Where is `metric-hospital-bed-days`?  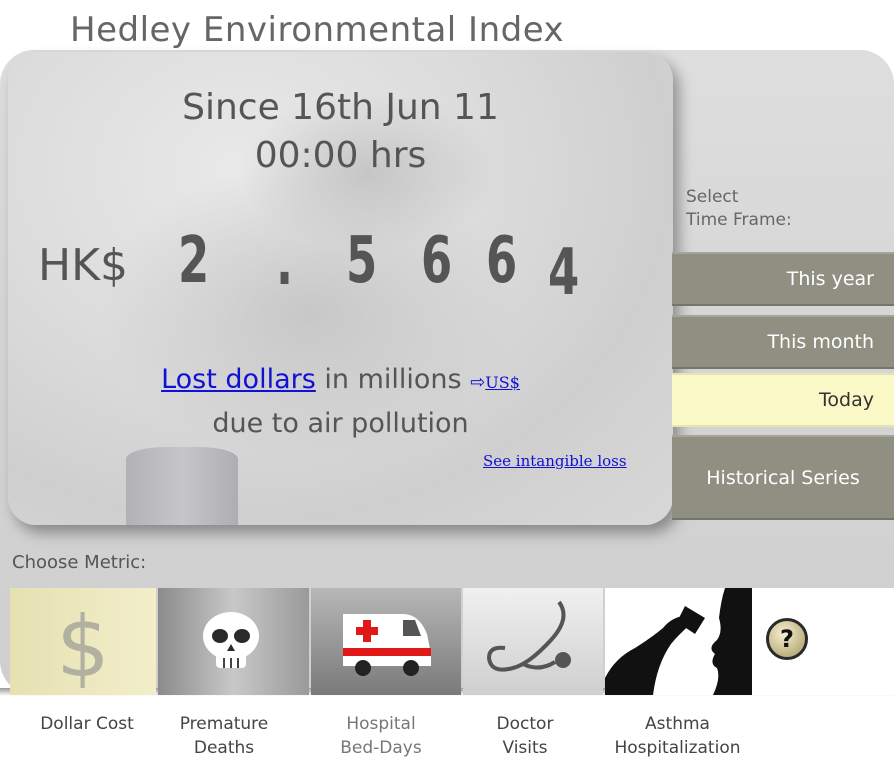
metric-hospital-bed-days is located at coordinates (386, 641).